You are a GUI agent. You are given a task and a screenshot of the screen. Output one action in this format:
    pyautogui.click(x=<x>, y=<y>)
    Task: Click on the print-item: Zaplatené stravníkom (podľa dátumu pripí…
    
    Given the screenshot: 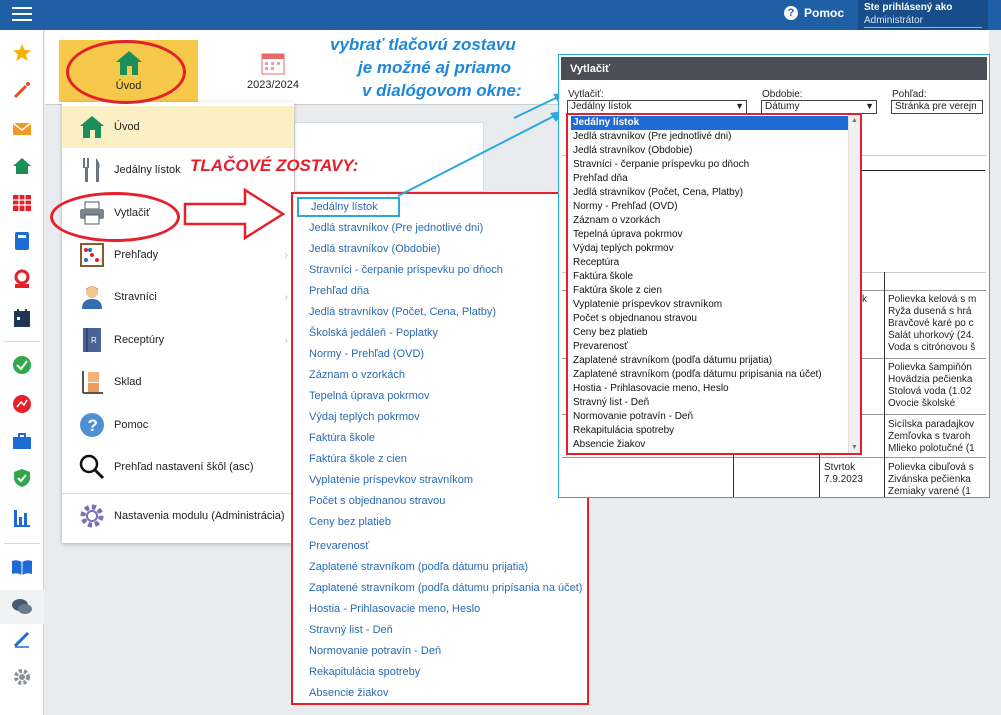 What is the action you would take?
    pyautogui.click(x=445, y=588)
    